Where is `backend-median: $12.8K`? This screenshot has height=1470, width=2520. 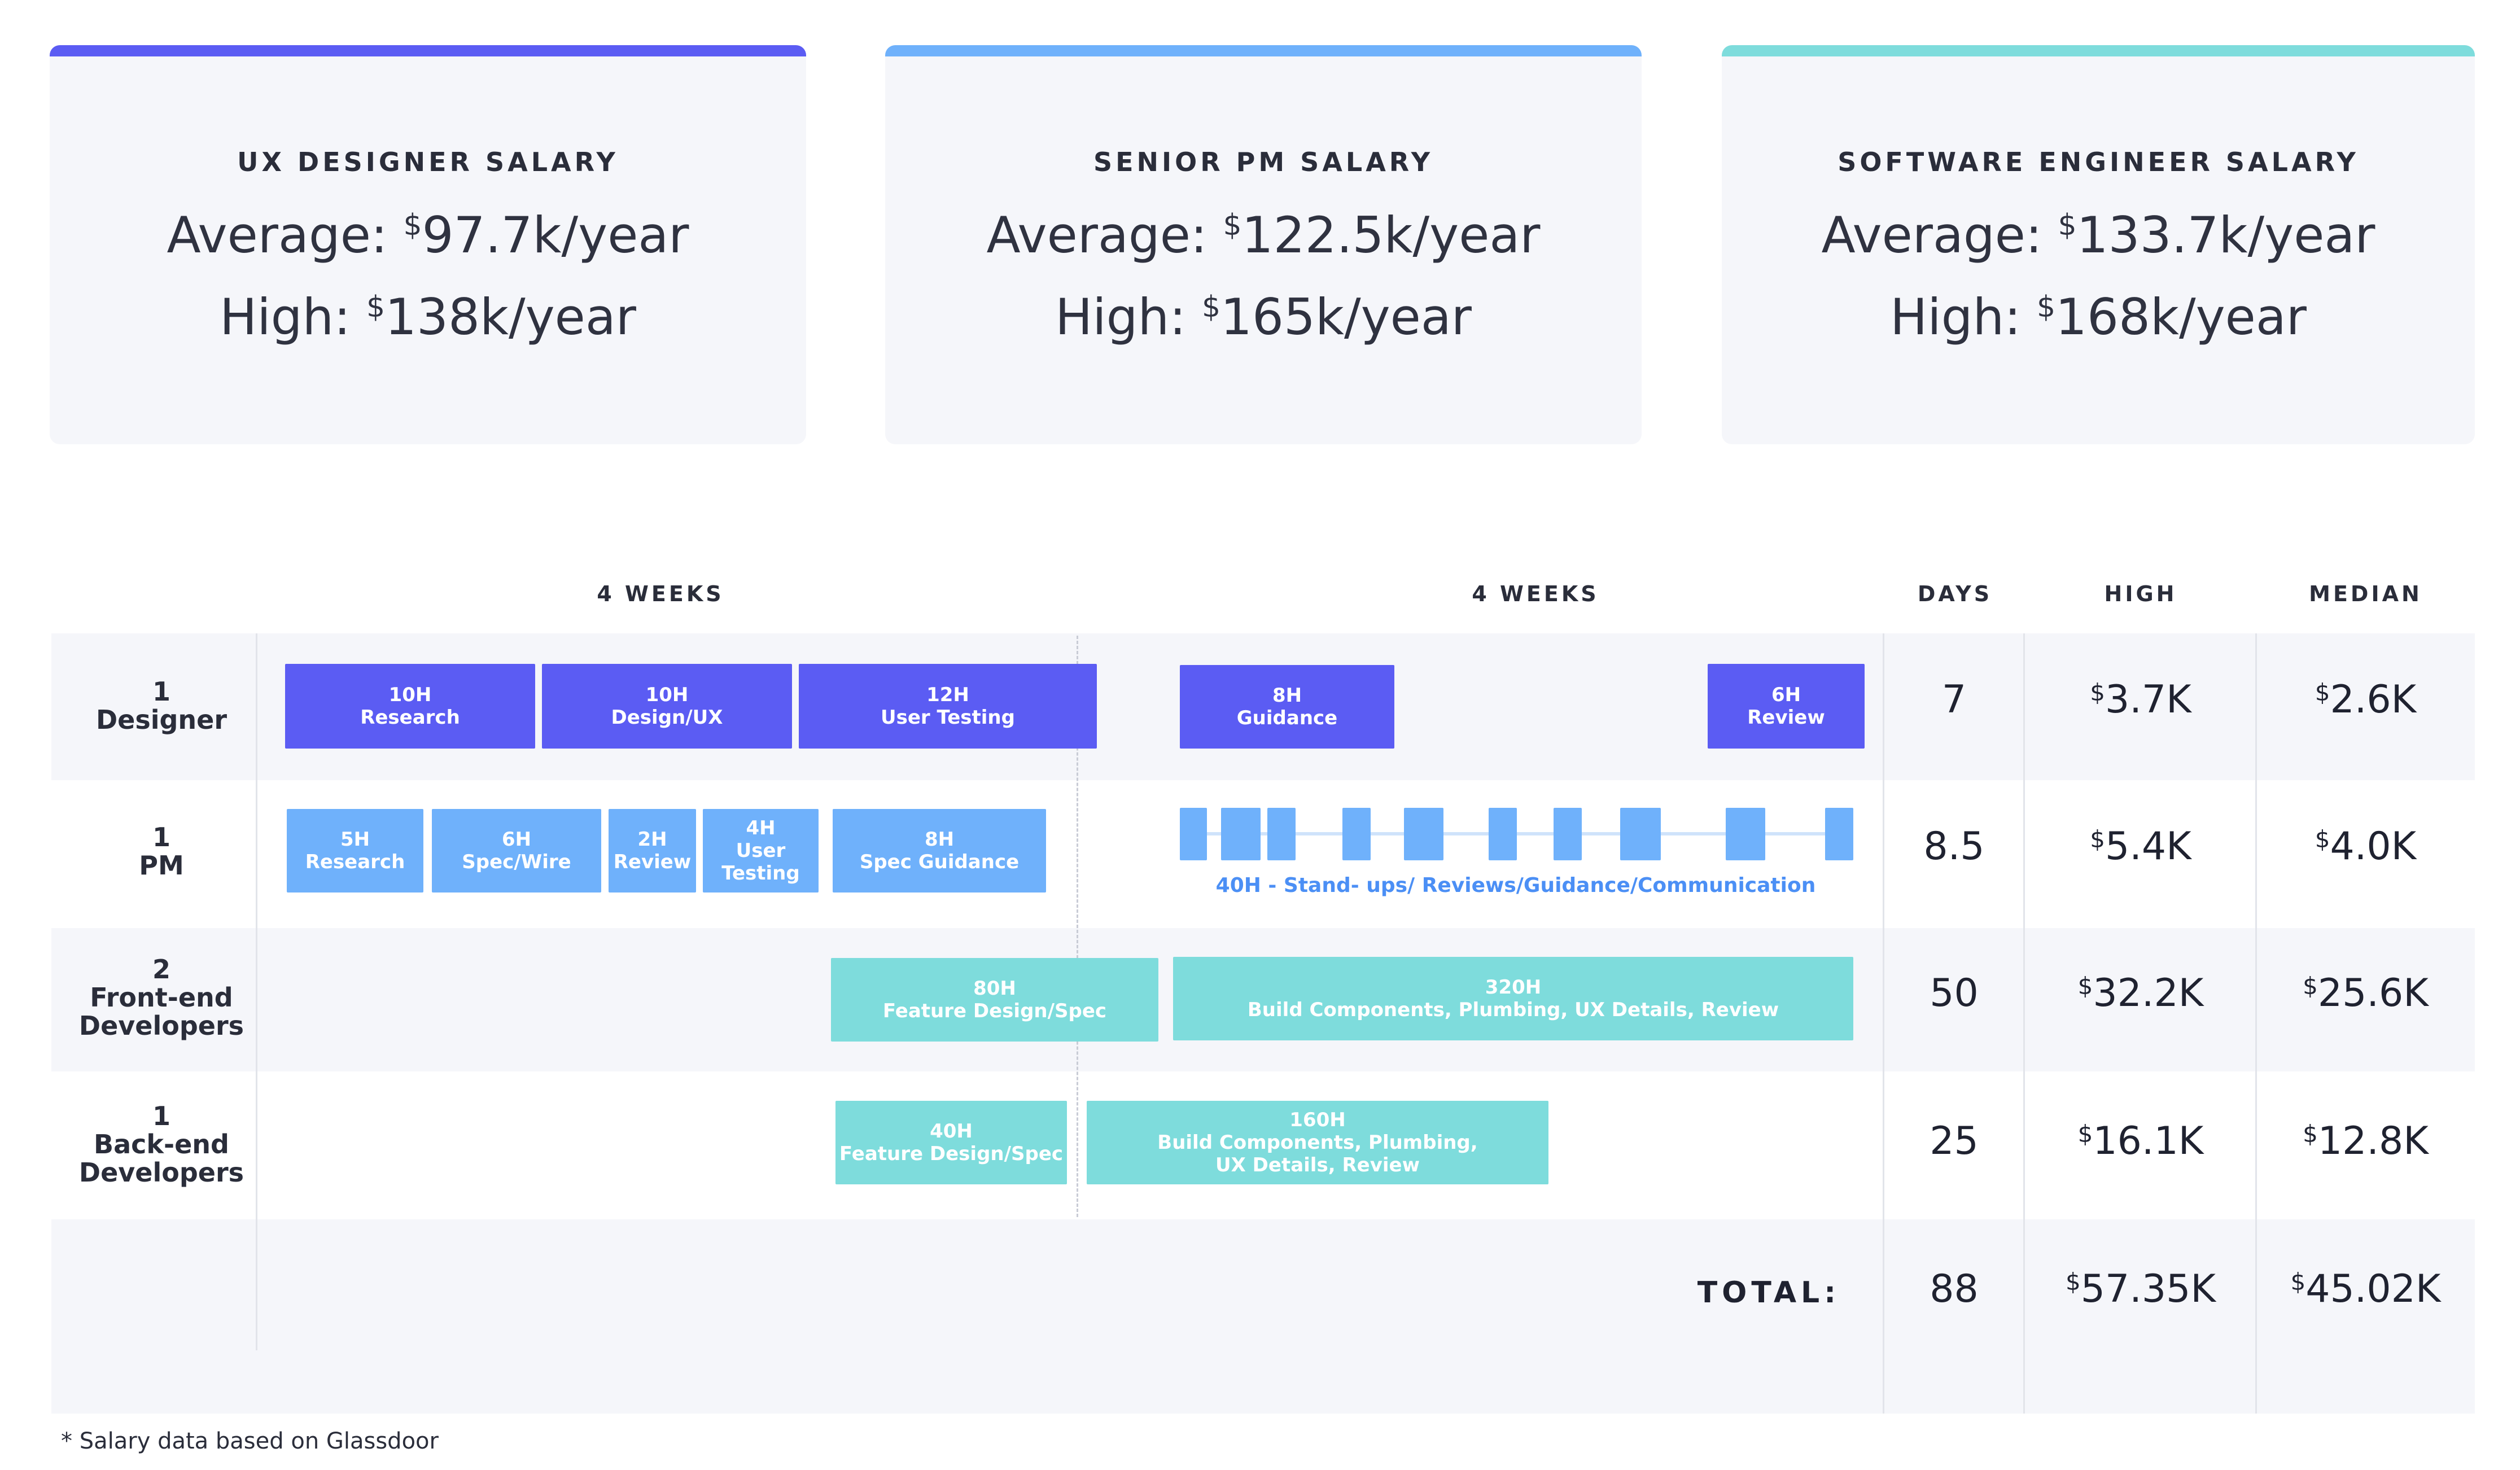
backend-median: $12.8K is located at coordinates (2366, 1141).